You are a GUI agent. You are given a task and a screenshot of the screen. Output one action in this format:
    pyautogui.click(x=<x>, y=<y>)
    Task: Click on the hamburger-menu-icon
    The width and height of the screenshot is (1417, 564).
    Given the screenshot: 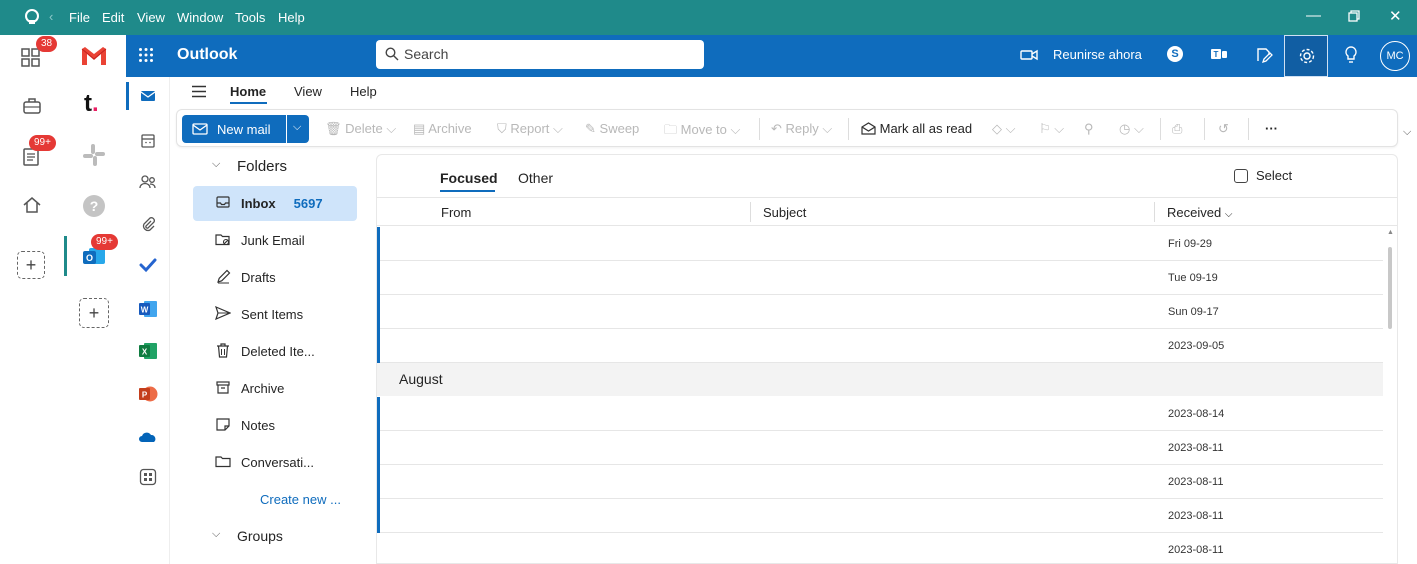 What is the action you would take?
    pyautogui.click(x=199, y=91)
    